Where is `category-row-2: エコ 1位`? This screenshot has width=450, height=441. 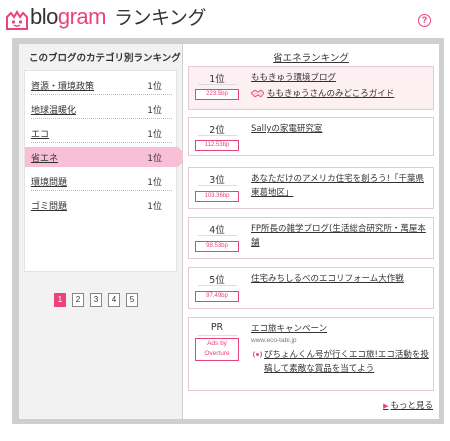 category-row-2: エコ 1位 is located at coordinates (101, 133).